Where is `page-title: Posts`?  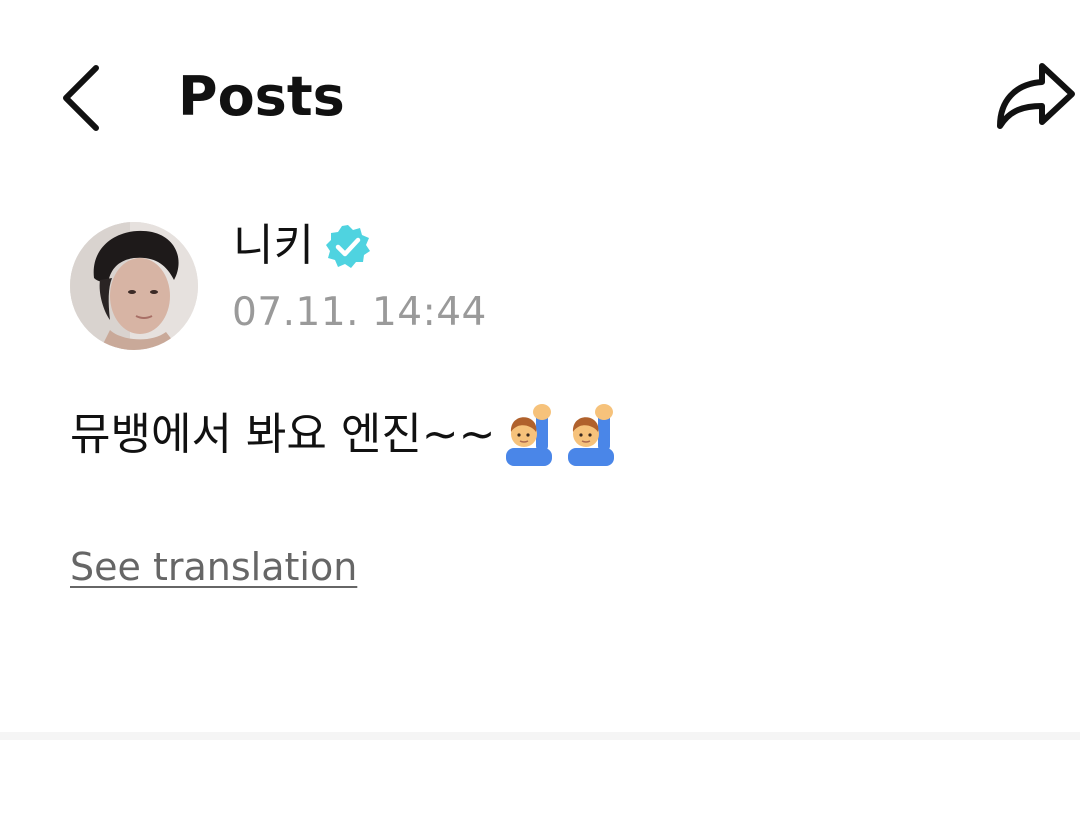
page-title: Posts is located at coordinates (261, 96).